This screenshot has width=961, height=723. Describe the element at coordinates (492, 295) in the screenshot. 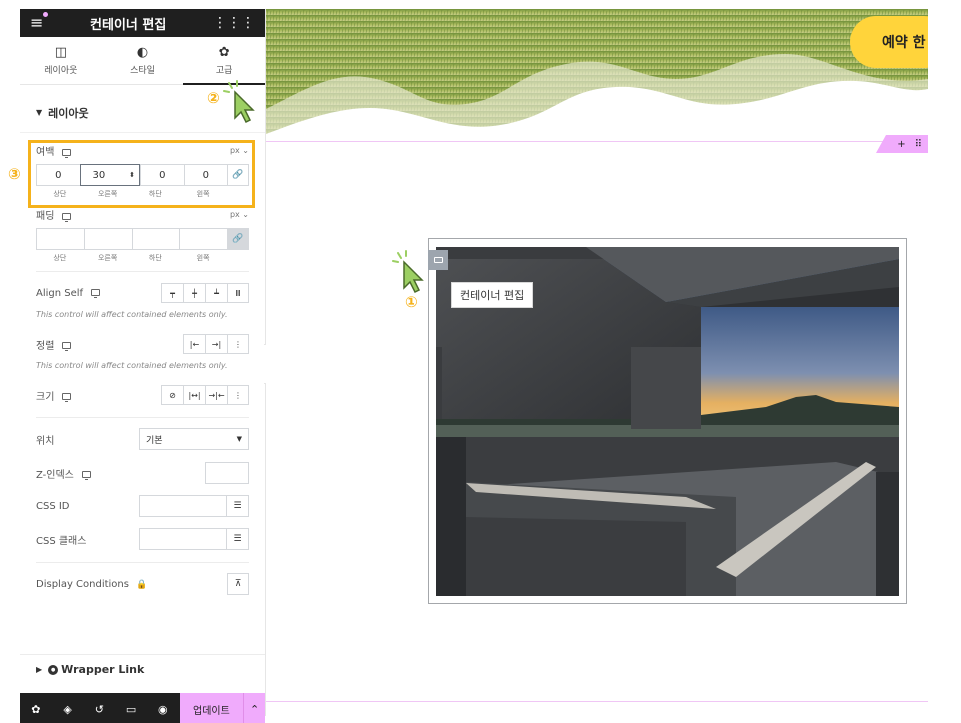

I see `container-tooltip: 컨테이너 편집` at that location.